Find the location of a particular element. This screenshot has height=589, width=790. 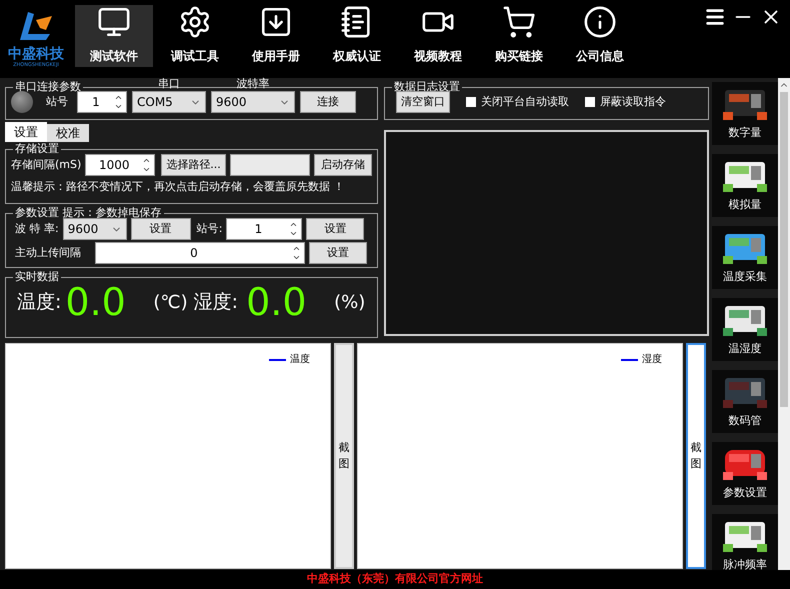

label: 存储间隔(mS) is located at coordinates (46, 164).